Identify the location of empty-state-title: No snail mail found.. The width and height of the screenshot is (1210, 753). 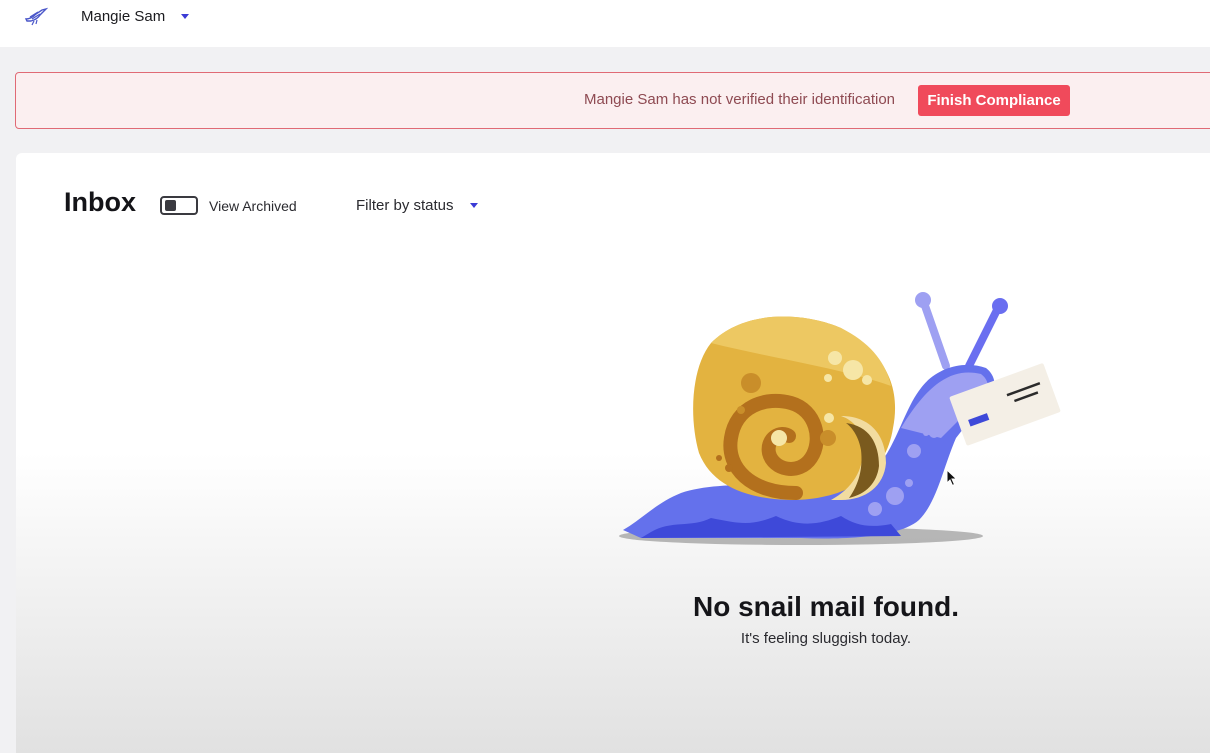
(825, 606).